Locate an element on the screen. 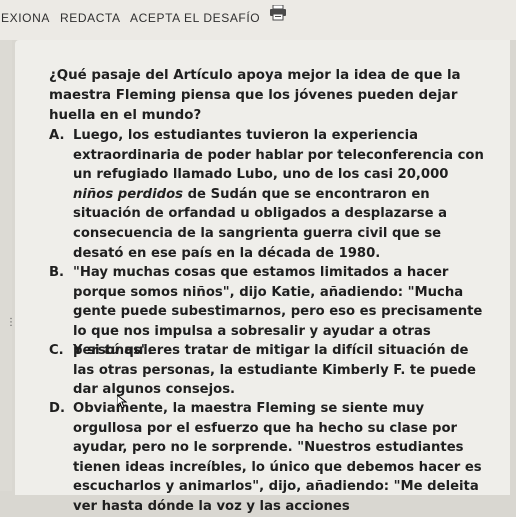 Image resolution: width=516 pixels, height=517 pixels. top-navigation-bar: EXIONA REDACTA ACEPTA EL DESAFÍO is located at coordinates (258, 20).